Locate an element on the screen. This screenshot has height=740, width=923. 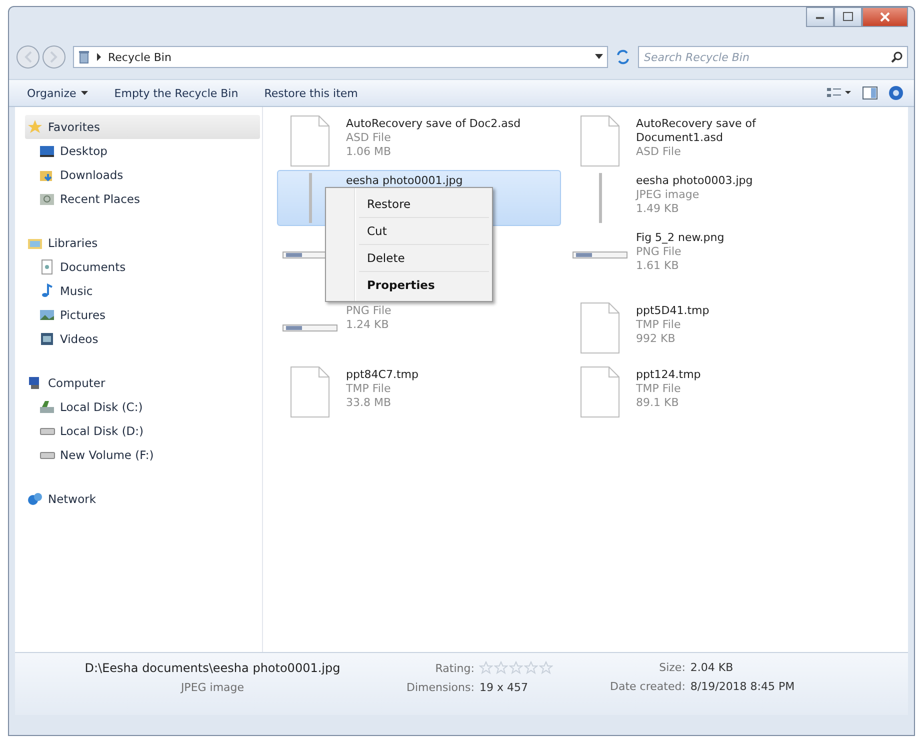
date-label: Date created: is located at coordinates (648, 686).